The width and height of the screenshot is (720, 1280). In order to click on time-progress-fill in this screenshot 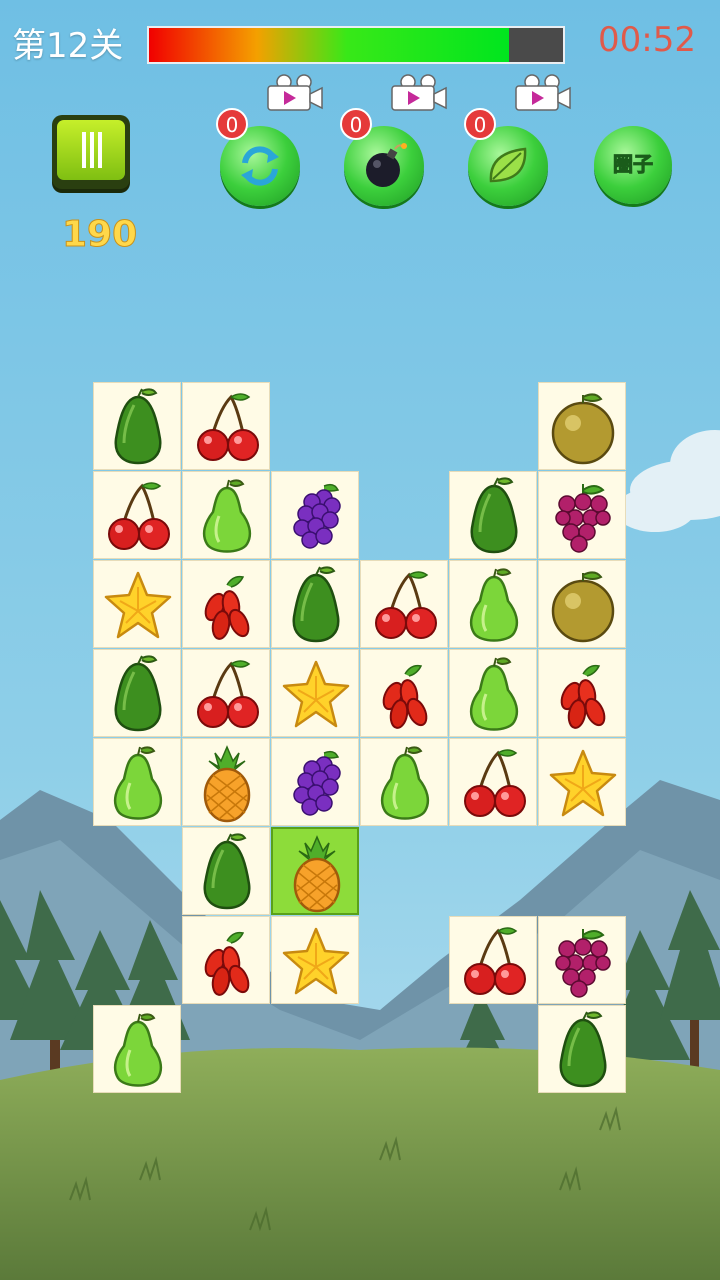, I will do `click(329, 45)`.